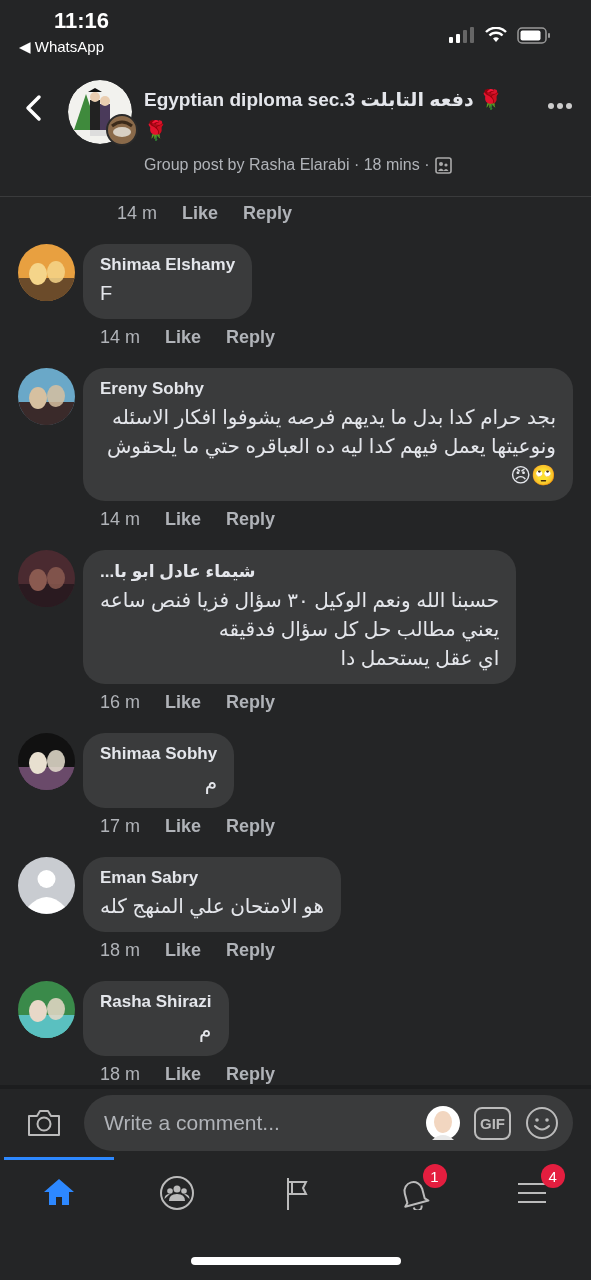 The height and width of the screenshot is (1280, 591). What do you see at coordinates (330, 446) in the screenshot?
I see `comment-text: بجد حرام كدا بدل ما يديهم فرصه يشوفوا افكار الاسئله ونوعيتها يعمل فيهم كدا ليه ده العباقره حتي ما يلحقوش🙄😠` at bounding box center [330, 446].